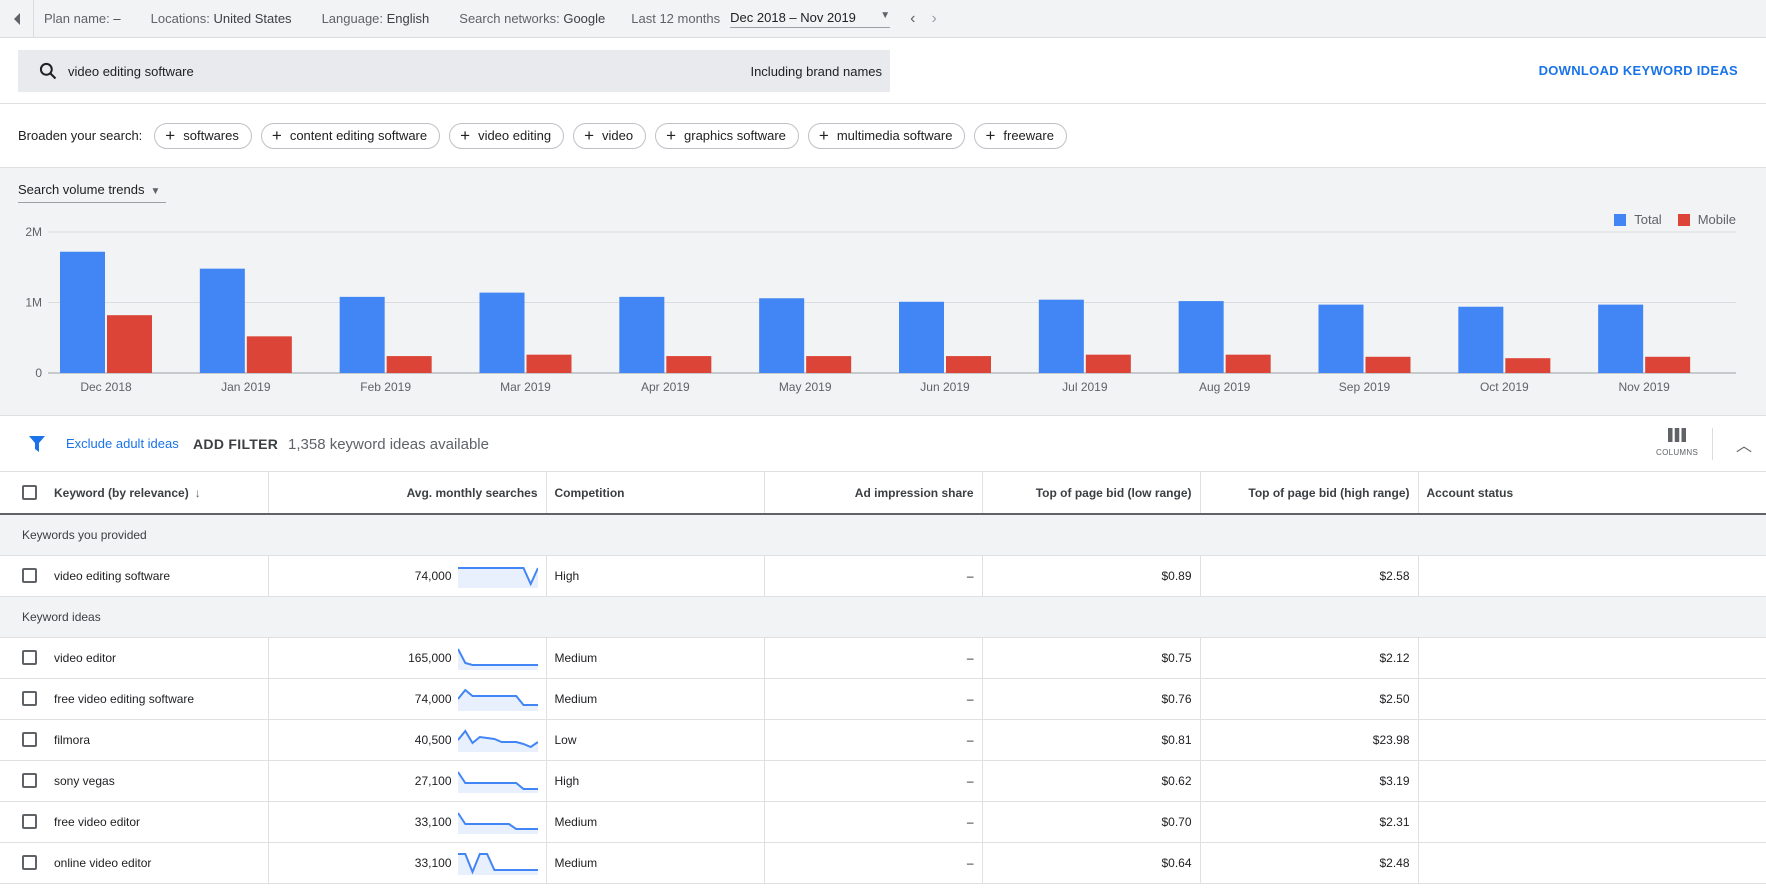 This screenshot has width=1766, height=888. What do you see at coordinates (157, 781) in the screenshot?
I see `keyword-cell: sony vegas` at bounding box center [157, 781].